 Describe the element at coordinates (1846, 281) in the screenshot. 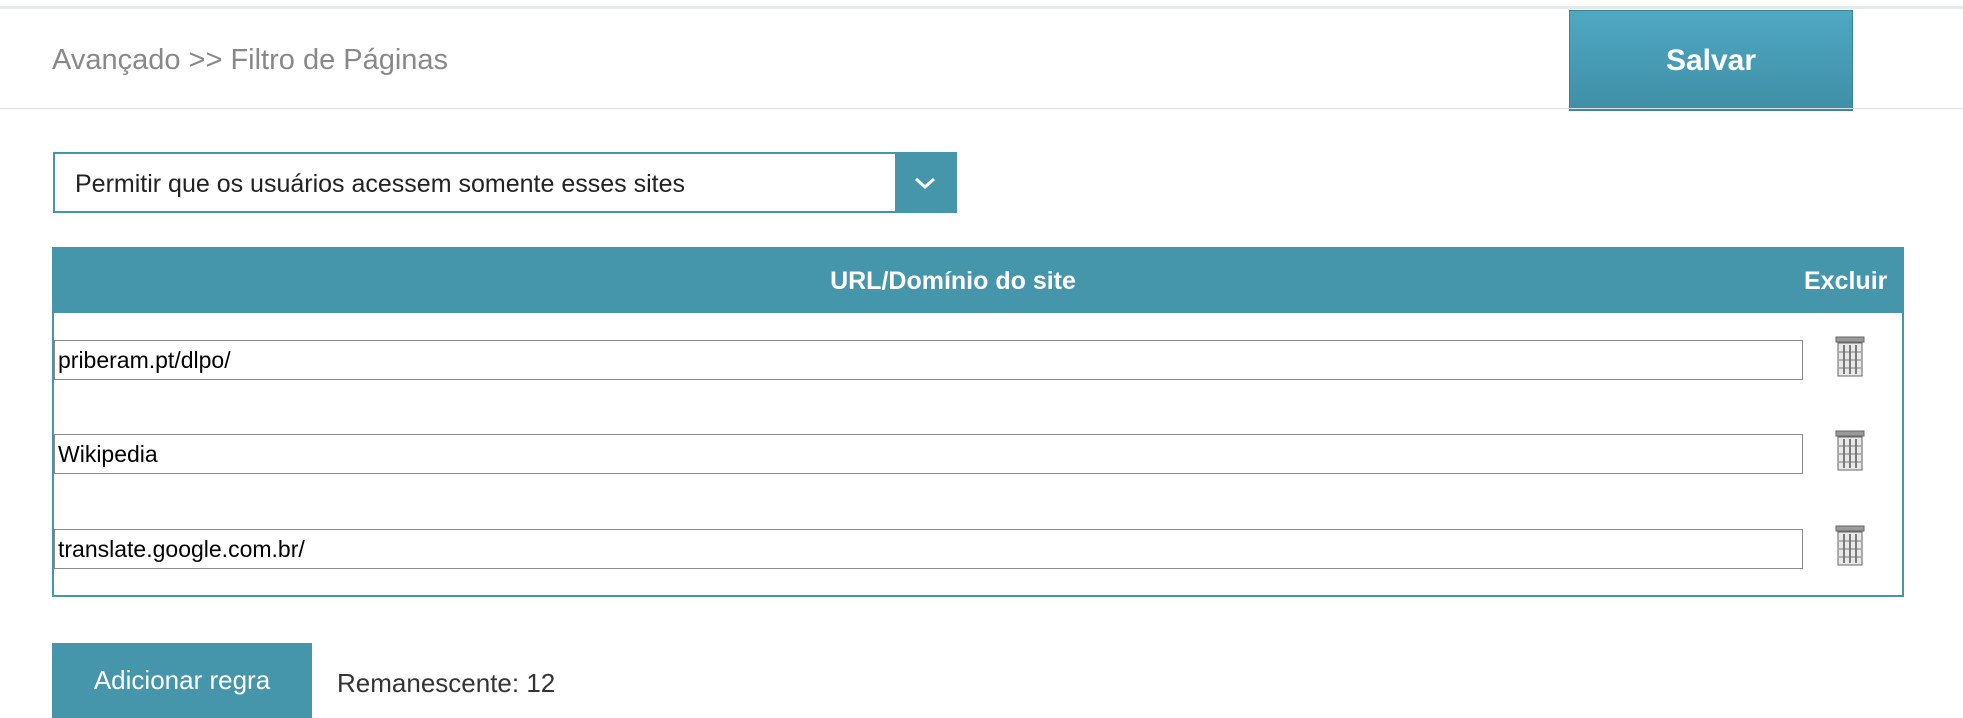

I see `column-header-delete: Excluir` at that location.